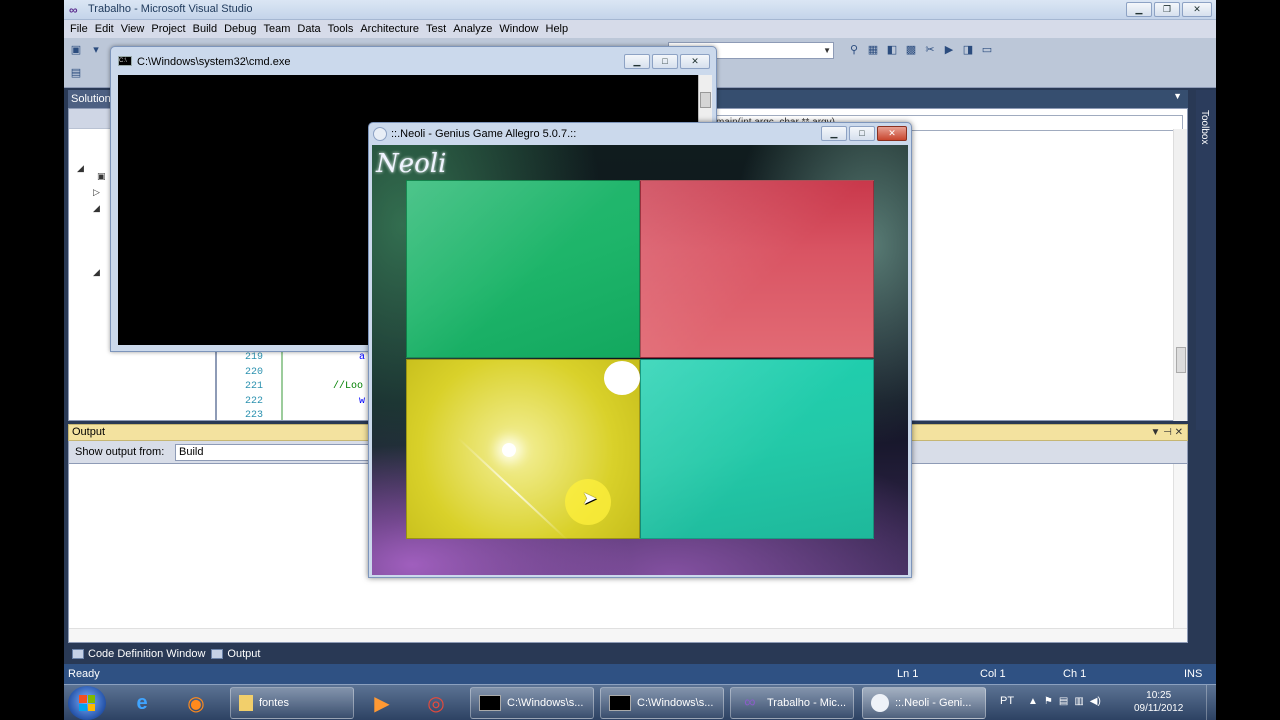 This screenshot has height=720, width=1280. What do you see at coordinates (349, 380) in the screenshot?
I see `code-lines: a //Loo w` at bounding box center [349, 380].